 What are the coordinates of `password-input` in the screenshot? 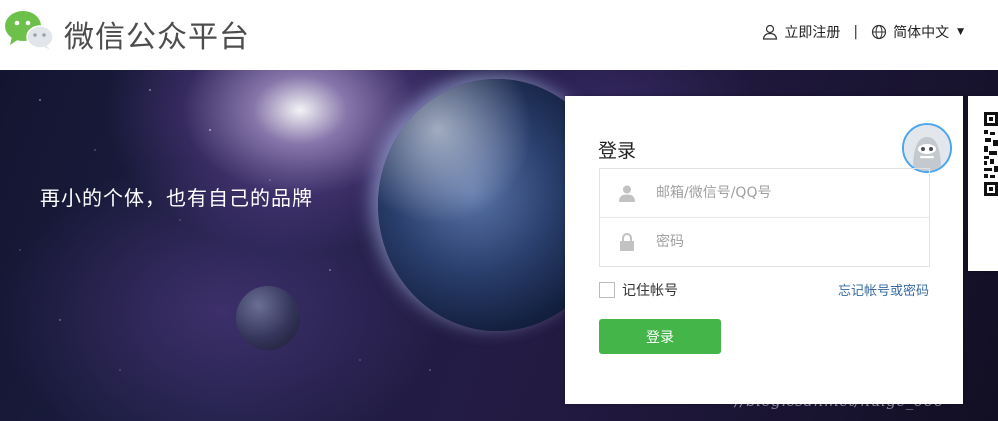 It's located at (781, 242).